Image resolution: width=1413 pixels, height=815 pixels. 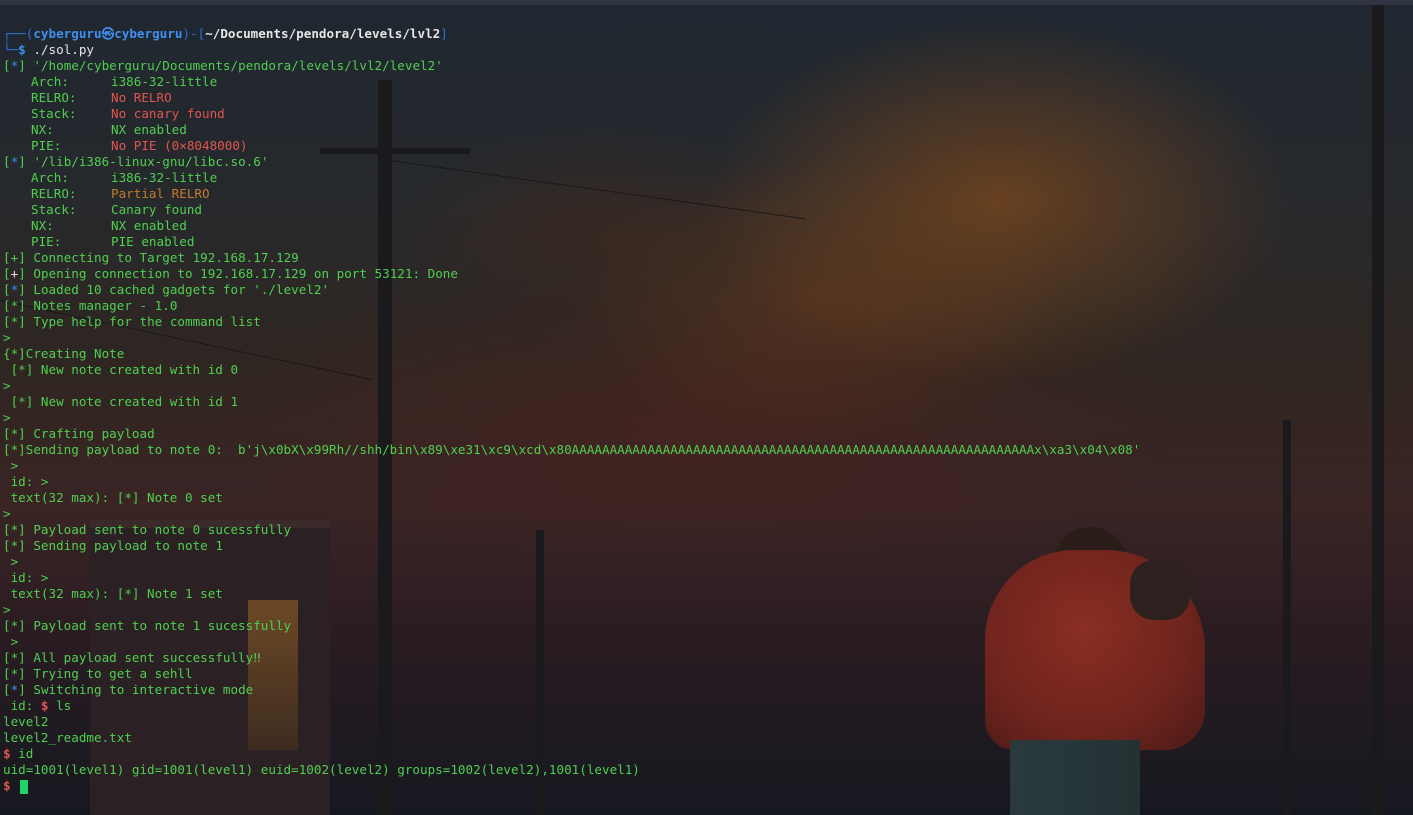 I want to click on shell-input-line: $, so click(x=706, y=786).